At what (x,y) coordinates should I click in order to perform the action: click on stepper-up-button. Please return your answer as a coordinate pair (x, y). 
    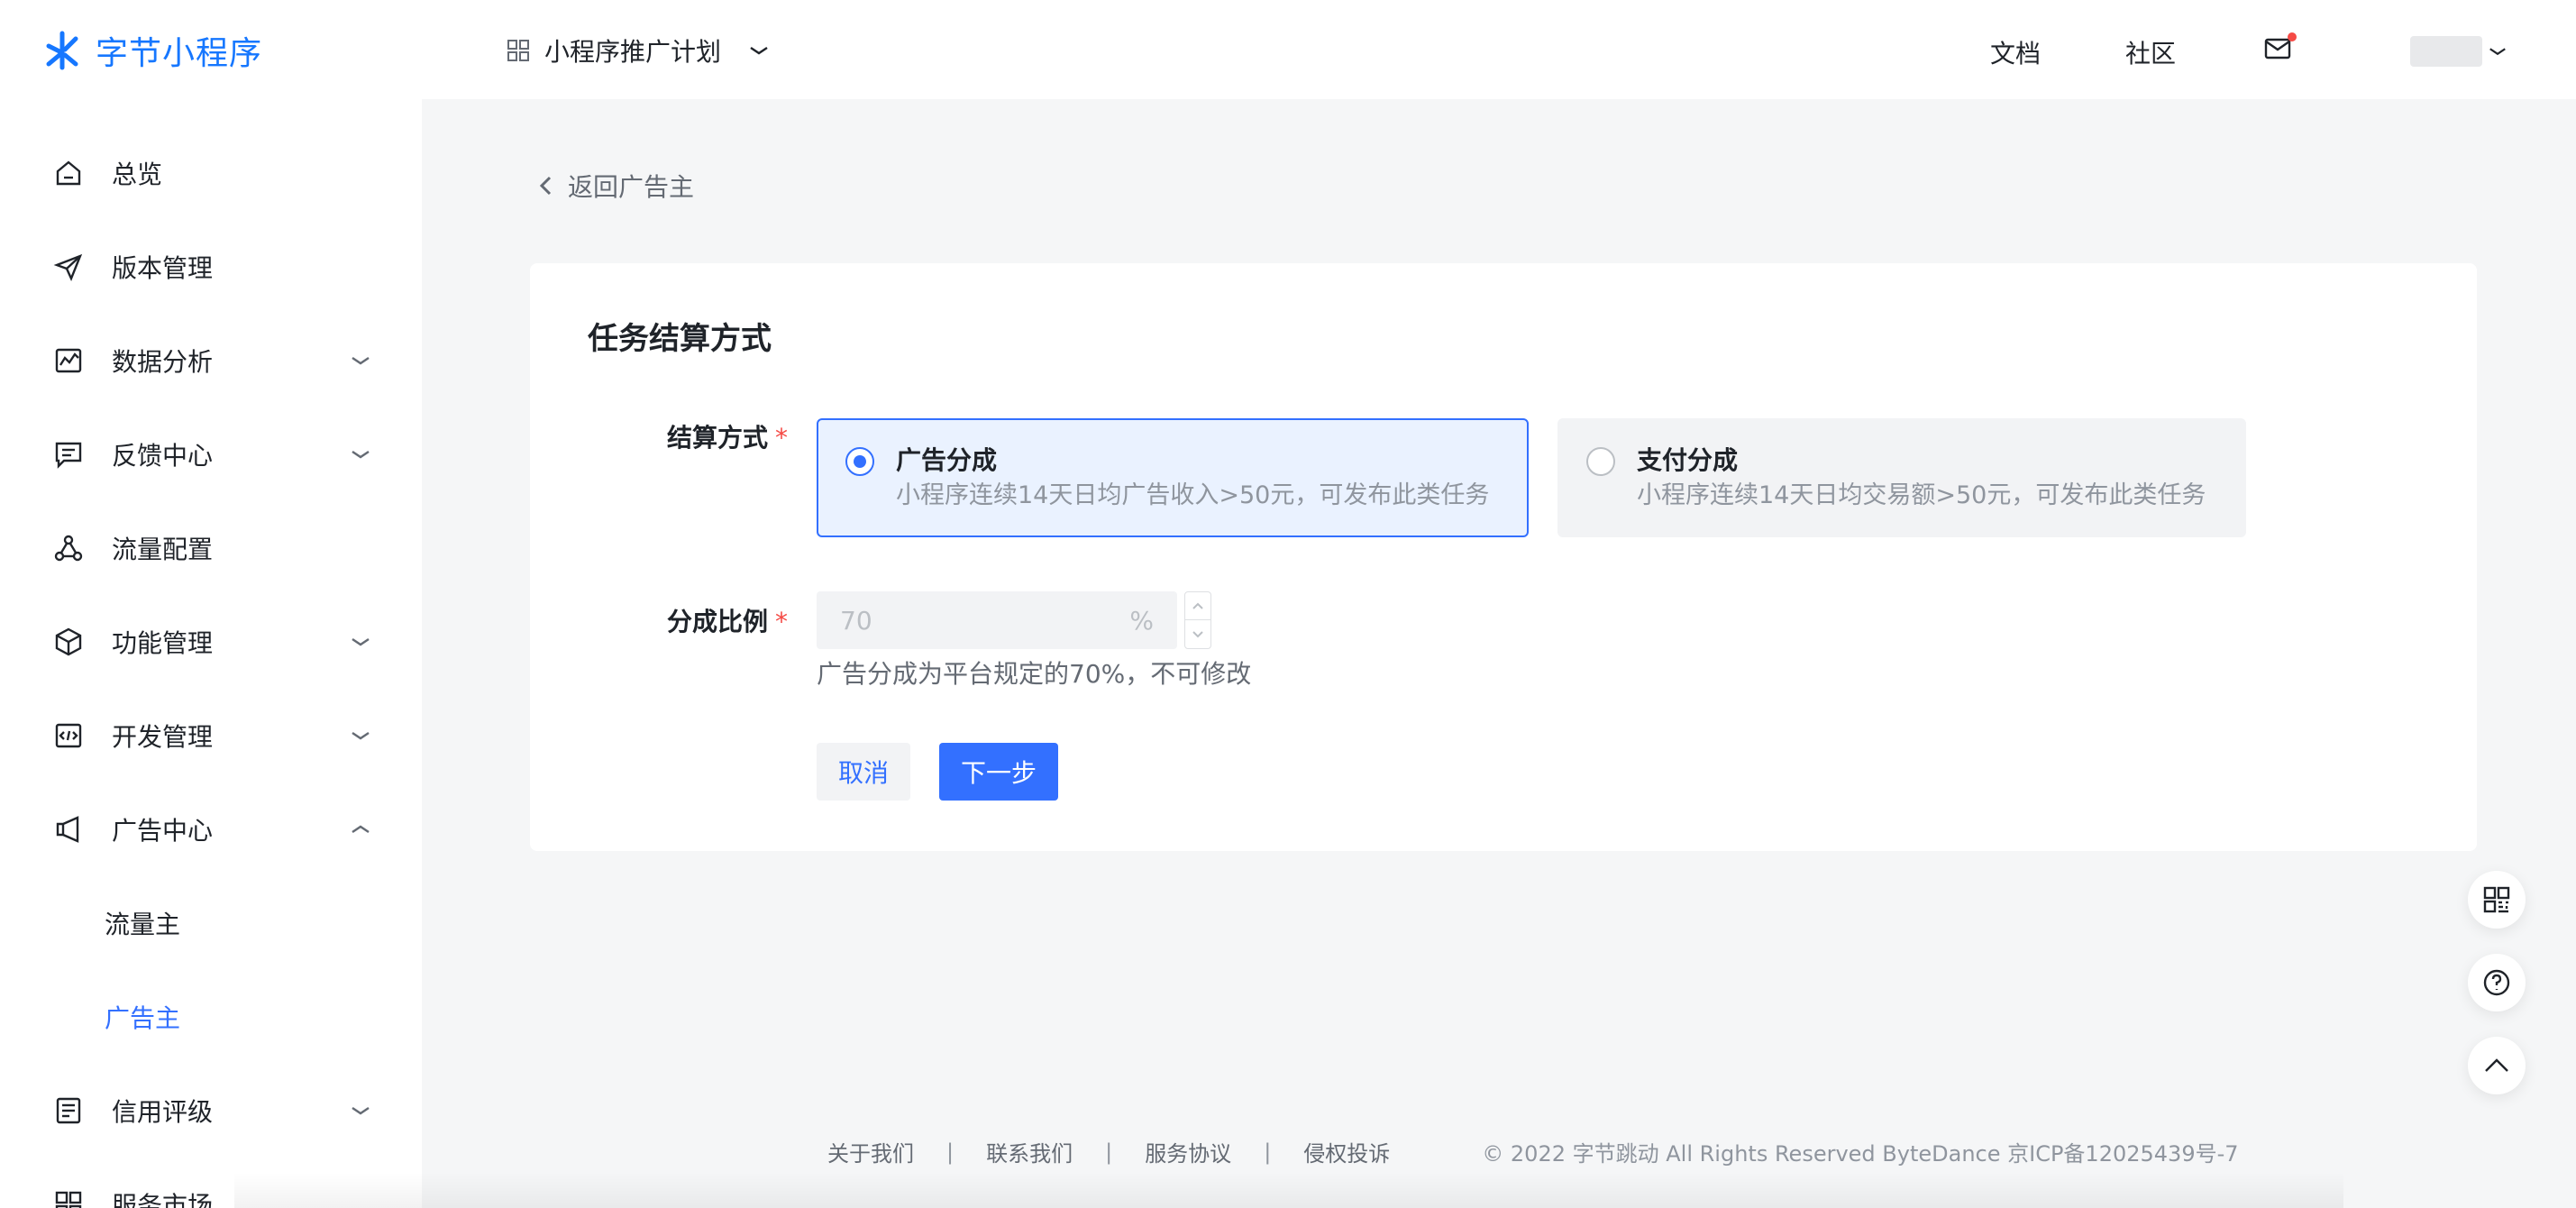
    Looking at the image, I should click on (1197, 606).